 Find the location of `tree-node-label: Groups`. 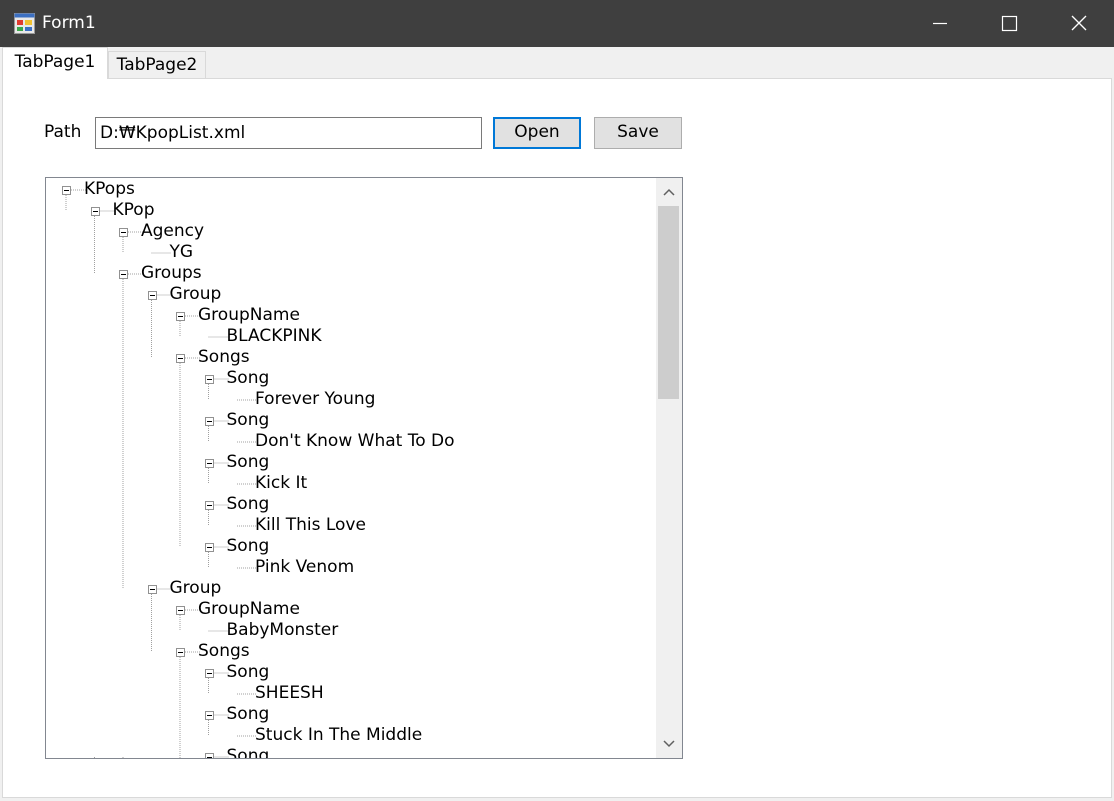

tree-node-label: Groups is located at coordinates (171, 273).